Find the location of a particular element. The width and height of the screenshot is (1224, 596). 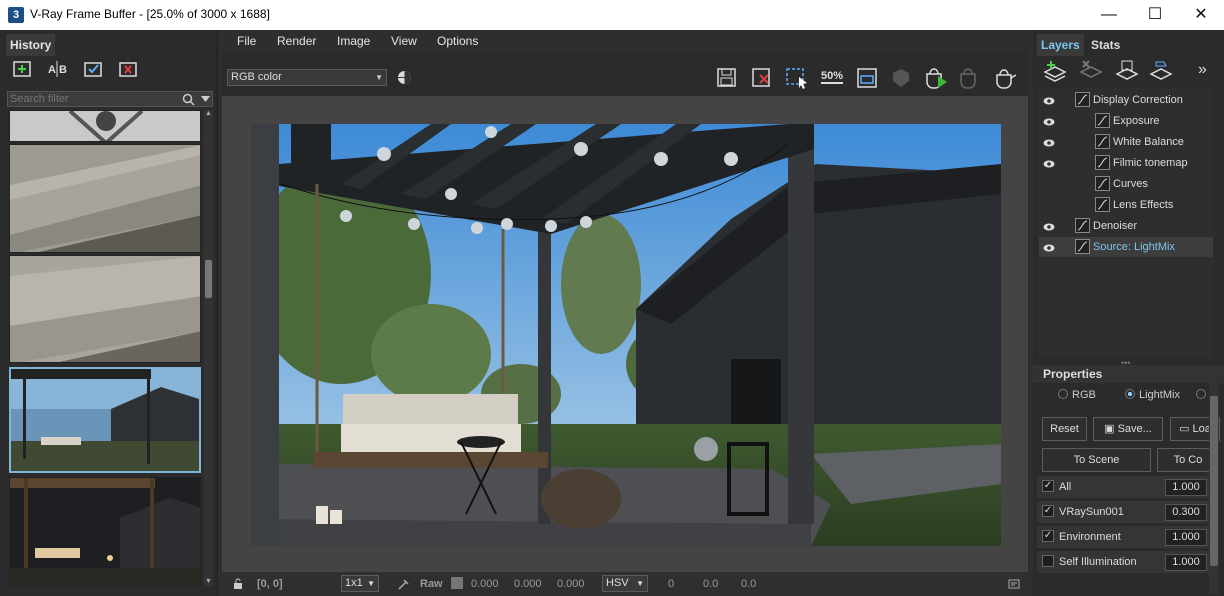

layer-item: Curves is located at coordinates (1126, 184).